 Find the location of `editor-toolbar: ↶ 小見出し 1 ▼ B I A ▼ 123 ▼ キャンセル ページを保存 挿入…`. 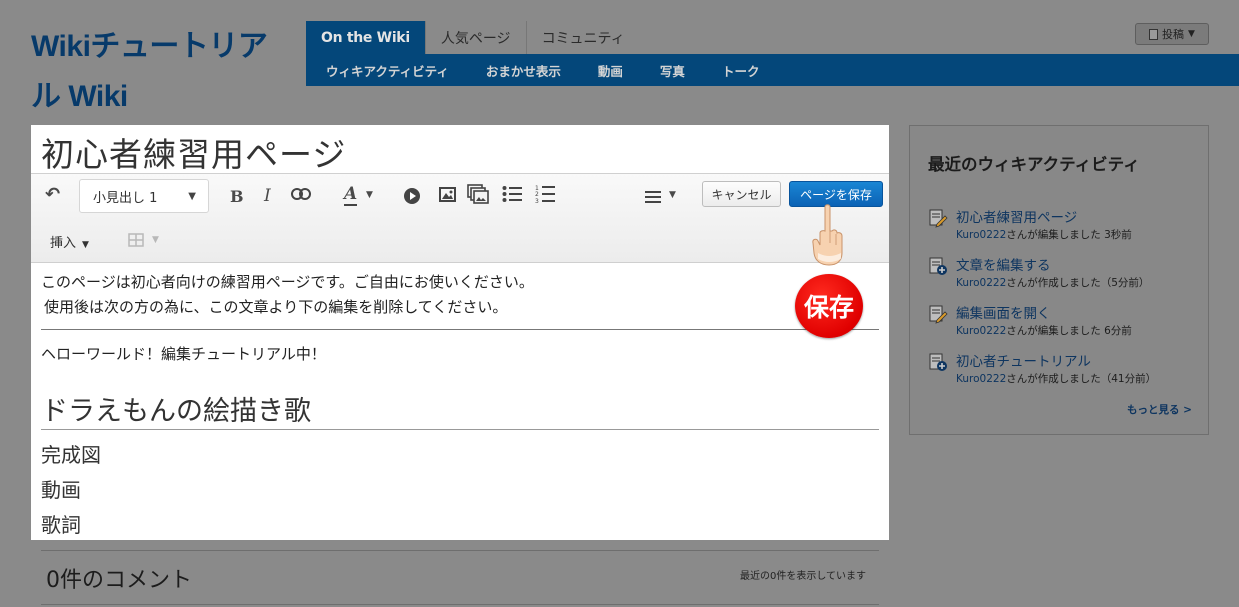

editor-toolbar: ↶ 小見出し 1 ▼ B I A ▼ 123 ▼ キャンセル ページを保存 挿入… is located at coordinates (460, 218).